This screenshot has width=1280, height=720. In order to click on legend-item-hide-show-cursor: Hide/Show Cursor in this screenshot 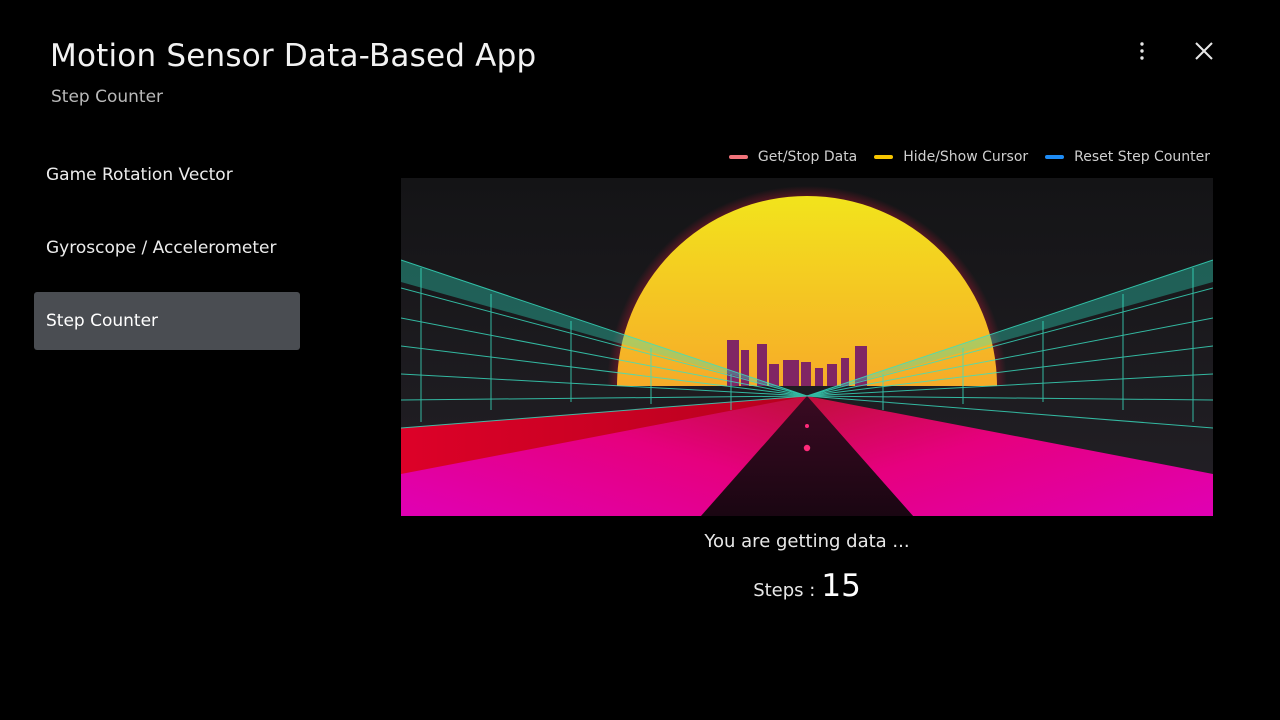, I will do `click(951, 157)`.